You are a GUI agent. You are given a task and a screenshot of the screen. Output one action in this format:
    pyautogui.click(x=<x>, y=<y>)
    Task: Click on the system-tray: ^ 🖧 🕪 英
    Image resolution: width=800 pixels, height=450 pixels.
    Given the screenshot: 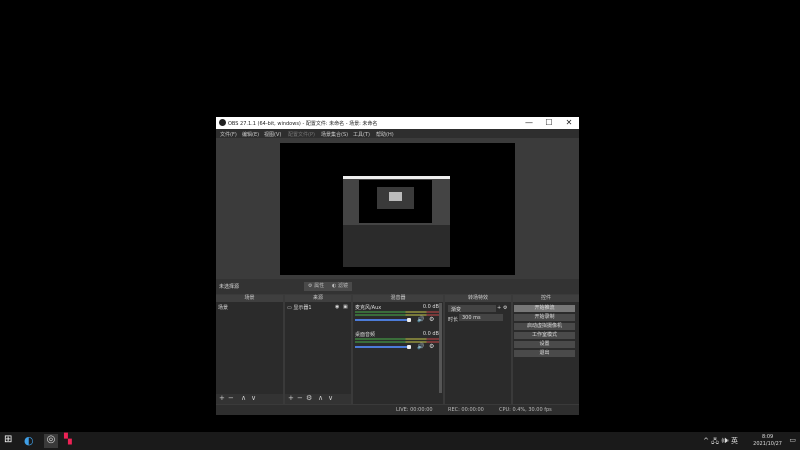 What is the action you would take?
    pyautogui.click(x=720, y=442)
    